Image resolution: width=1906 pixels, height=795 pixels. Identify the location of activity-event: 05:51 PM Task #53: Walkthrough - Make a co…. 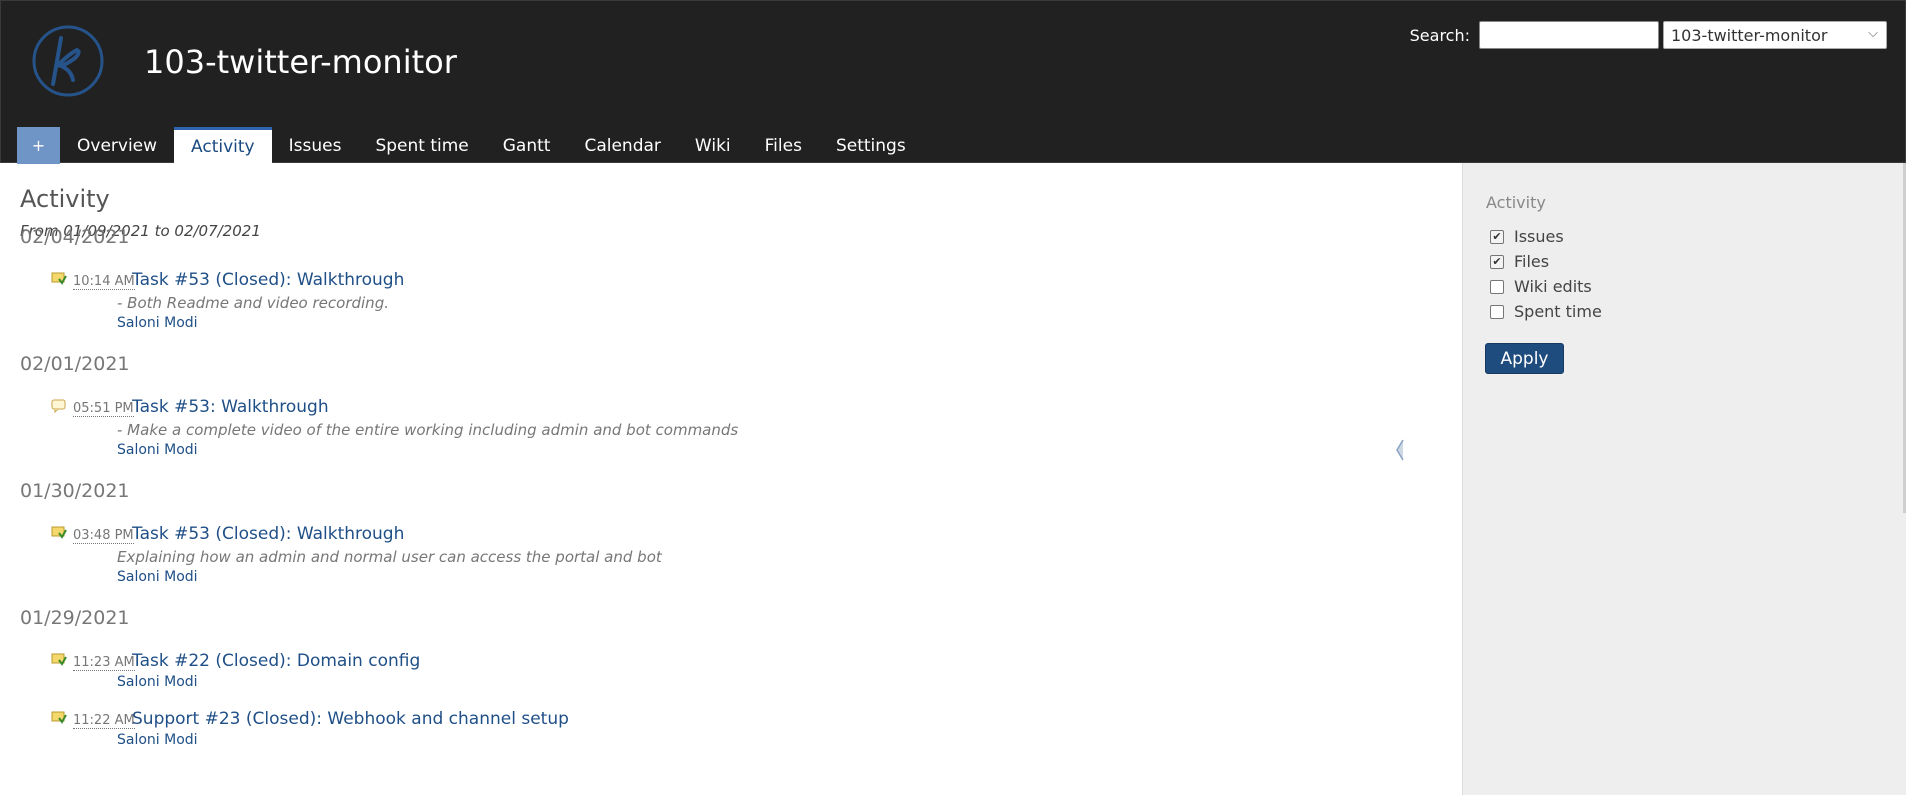
(551, 427).